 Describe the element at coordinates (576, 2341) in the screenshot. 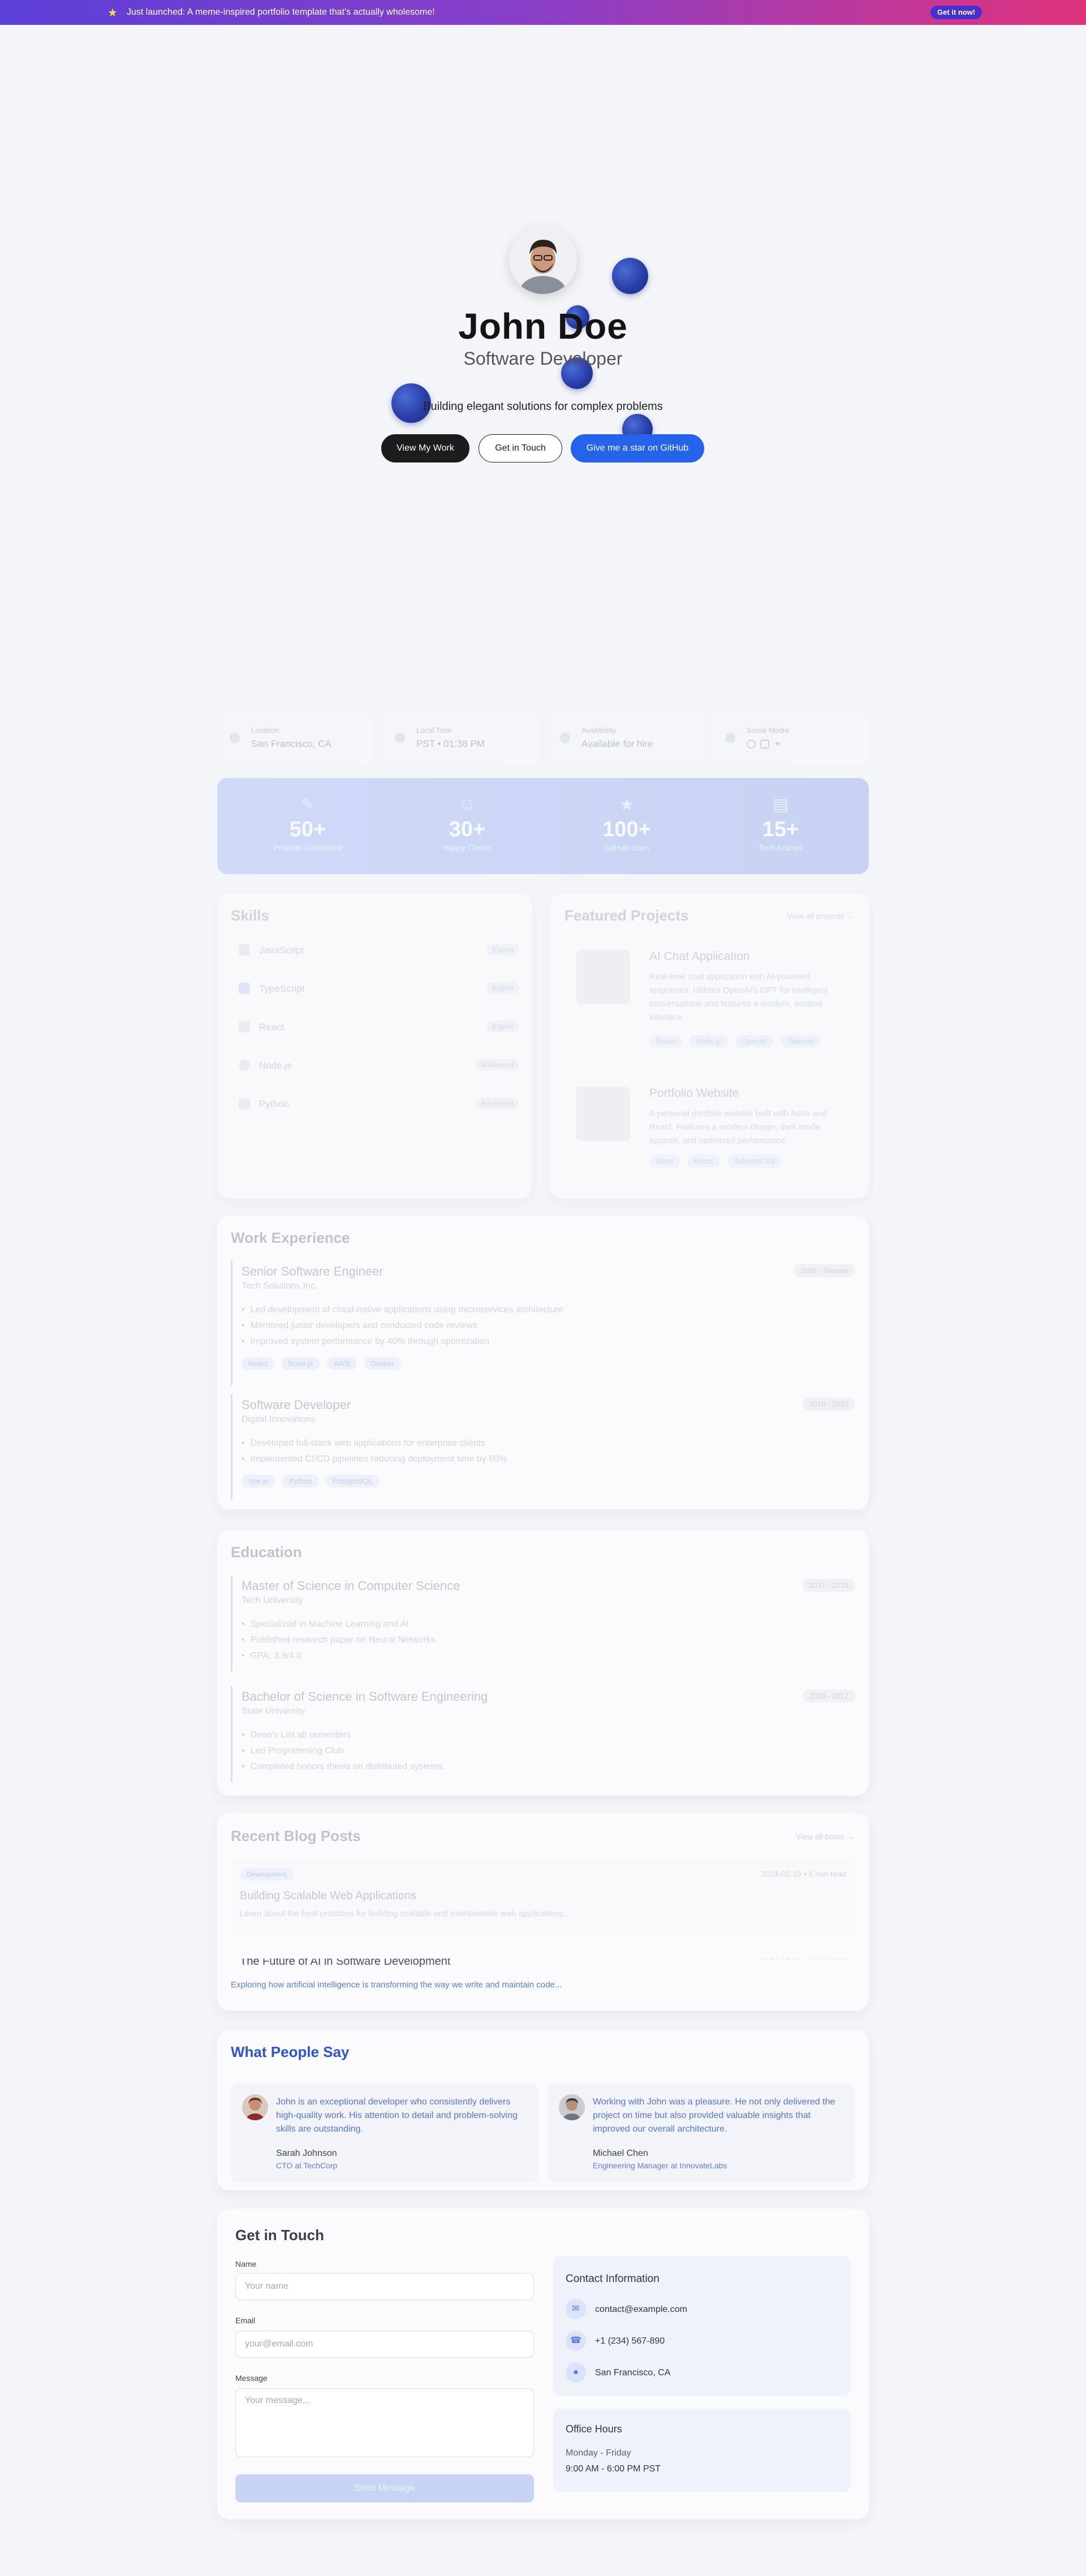

I see `phone-icon: ☎` at that location.